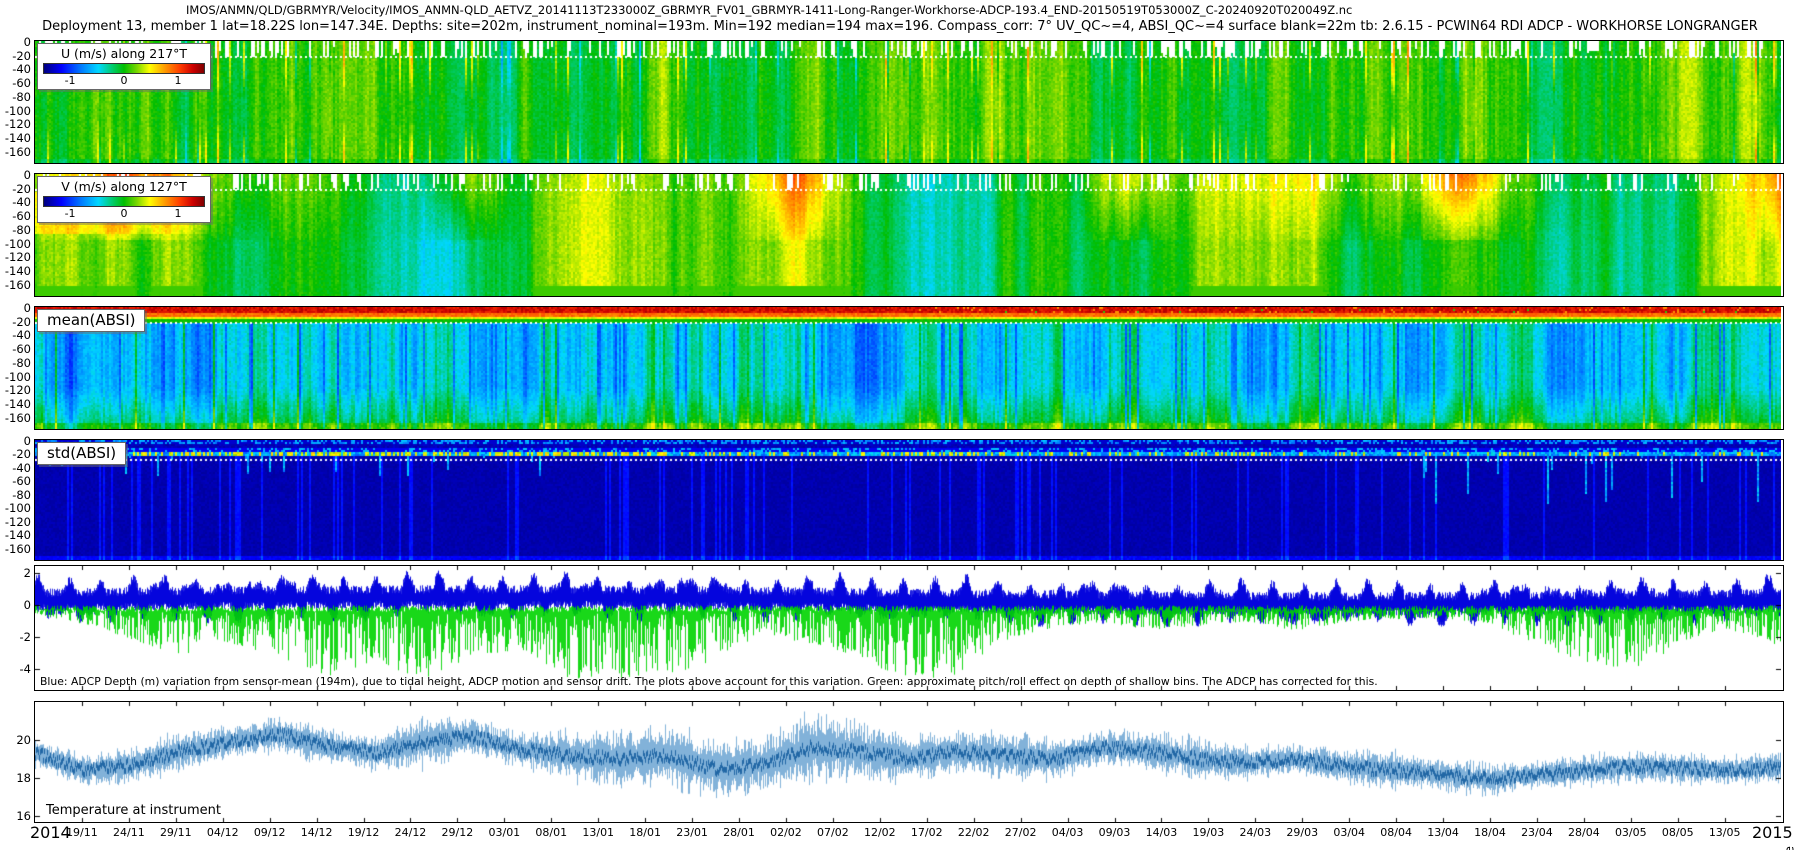 This screenshot has height=850, width=1800. I want to click on y-tick-label: 2, so click(27, 573).